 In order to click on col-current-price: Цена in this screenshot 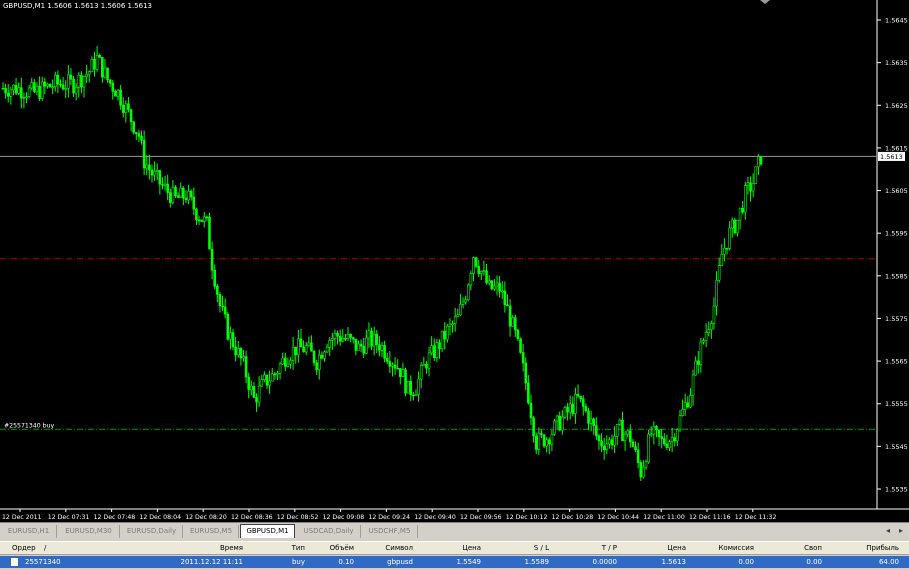, I will do `click(676, 548)`.